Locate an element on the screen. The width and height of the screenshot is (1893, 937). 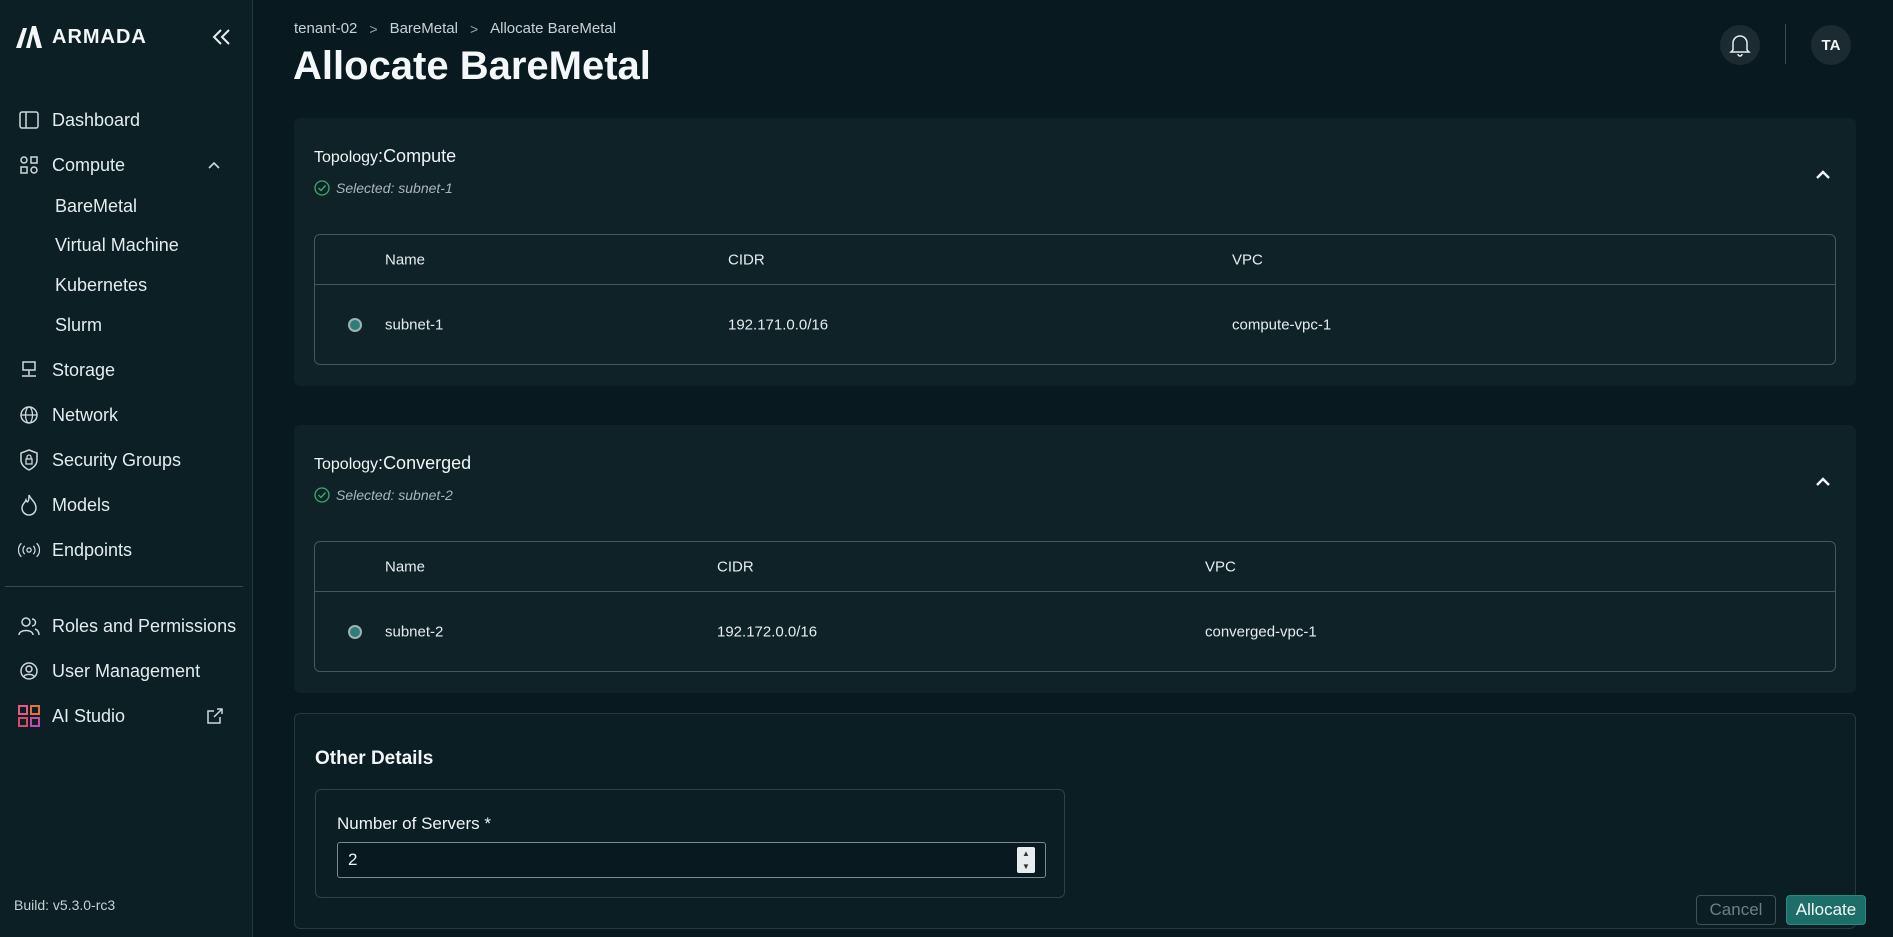
subnet-cidr: 192.172.0.0/16 is located at coordinates (767, 632).